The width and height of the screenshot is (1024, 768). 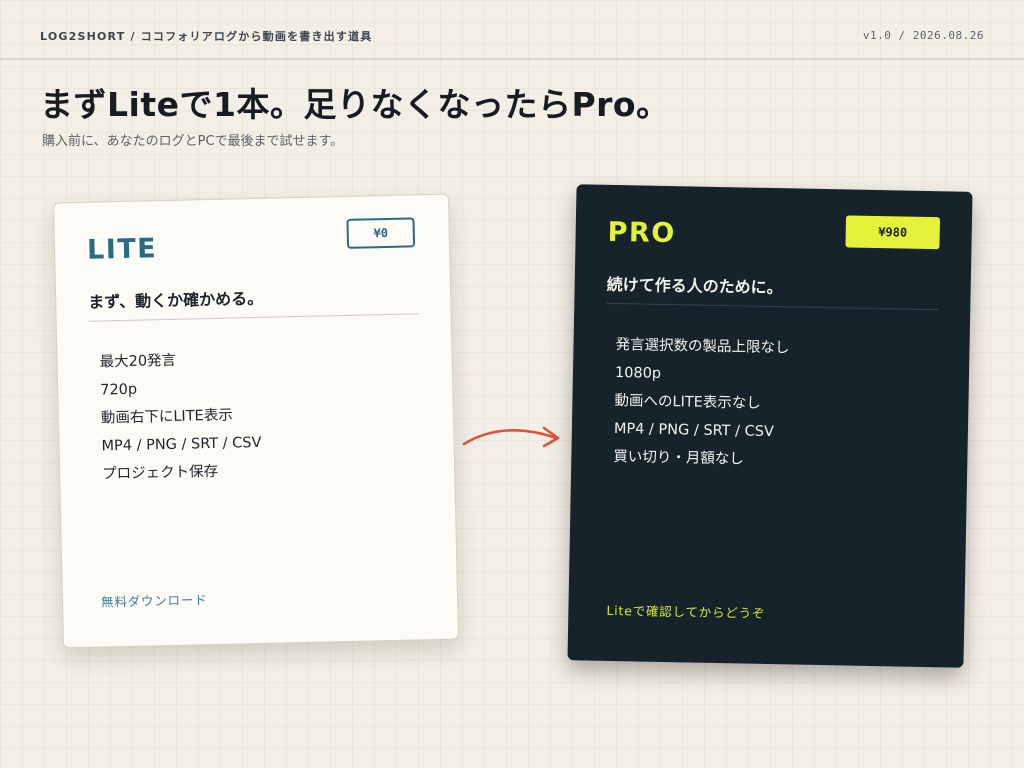 What do you see at coordinates (138, 361) in the screenshot?
I see `lite-feature-item: 最大20発言` at bounding box center [138, 361].